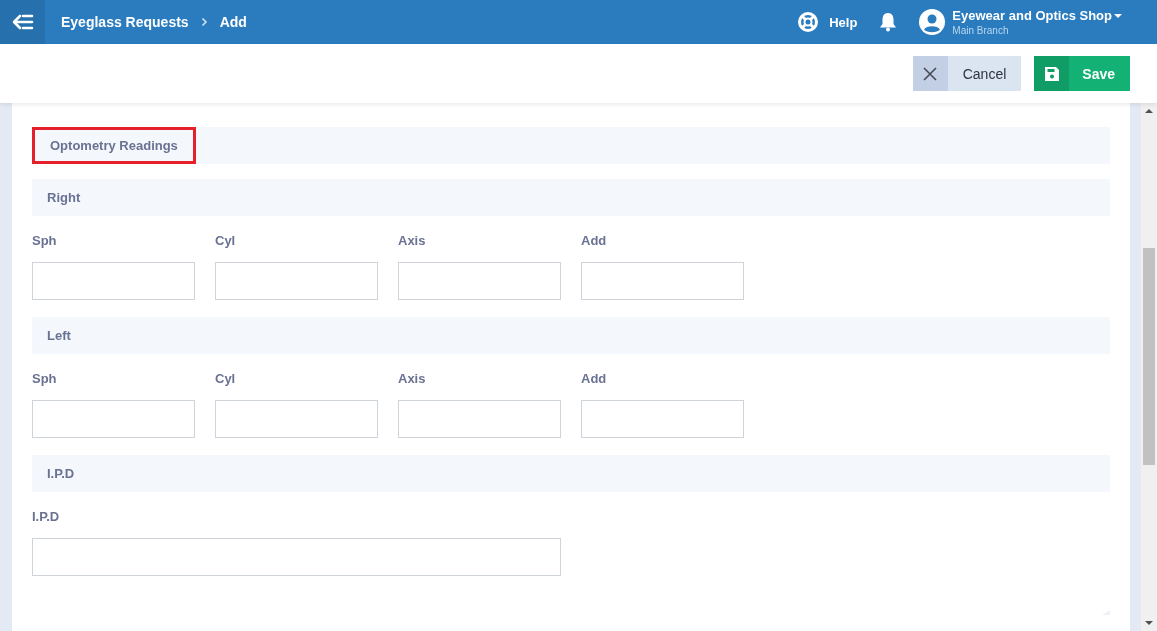  What do you see at coordinates (1082, 73) in the screenshot?
I see `save-button: Save` at bounding box center [1082, 73].